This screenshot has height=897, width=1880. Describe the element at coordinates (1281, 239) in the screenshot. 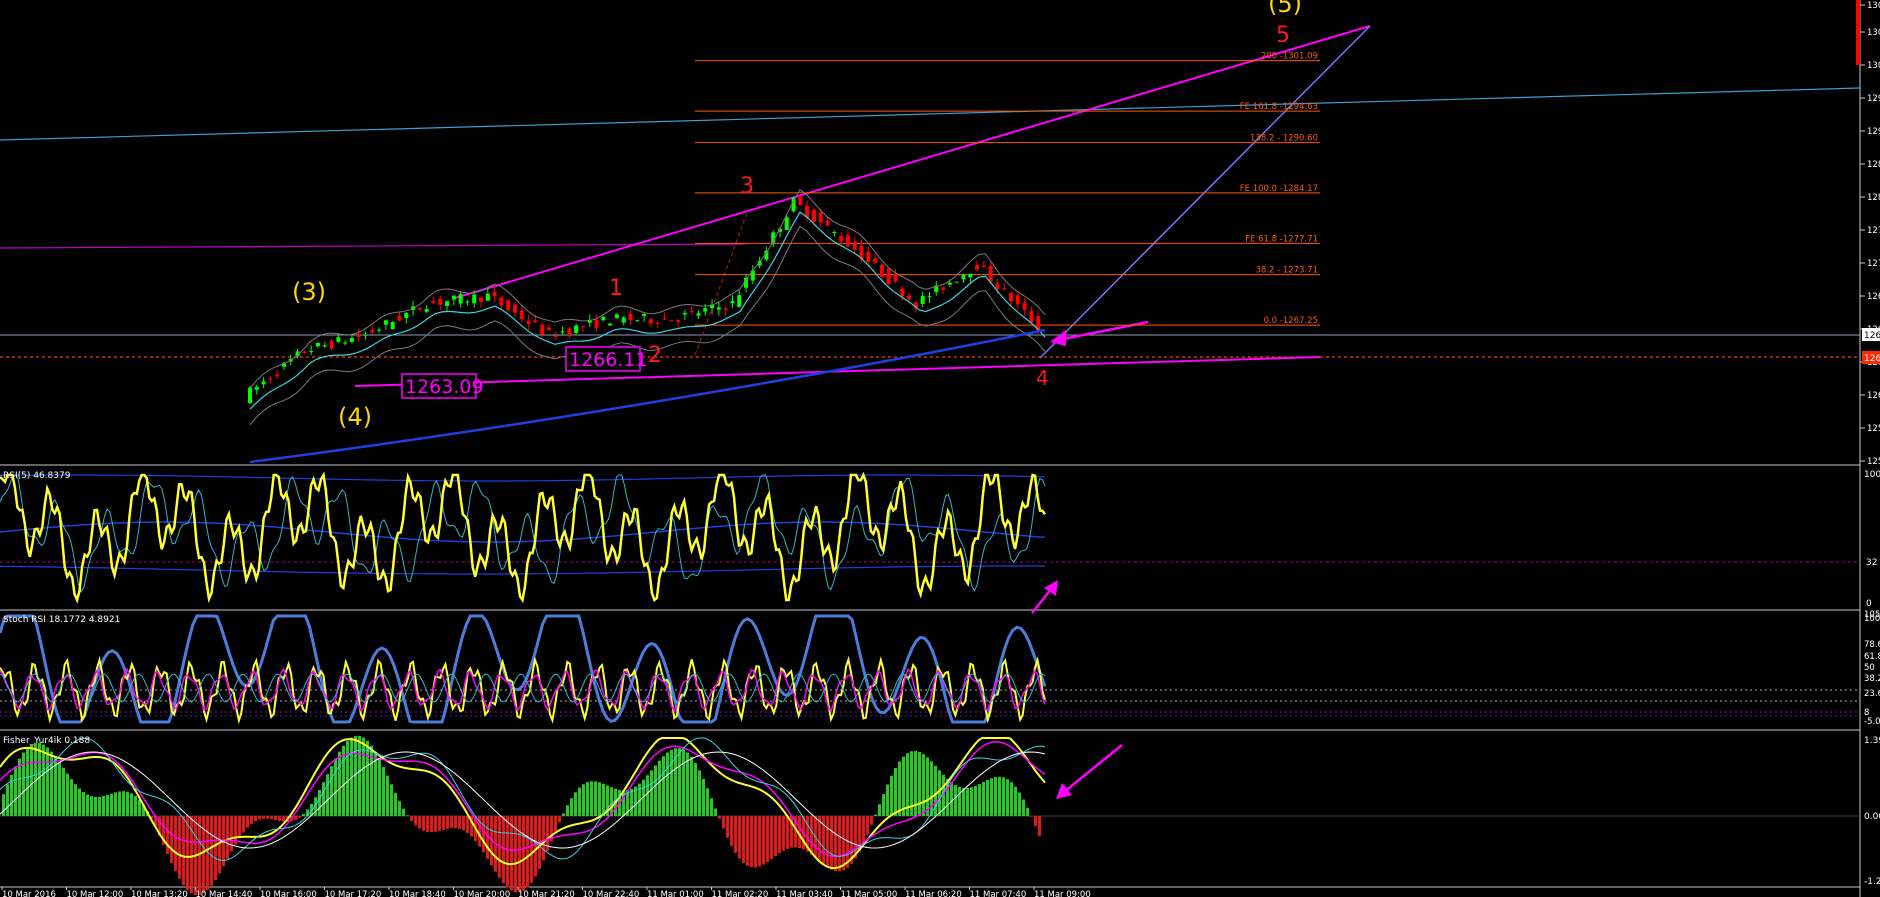

I see `fib-label-4: FE 61.8 -1277.71` at that location.